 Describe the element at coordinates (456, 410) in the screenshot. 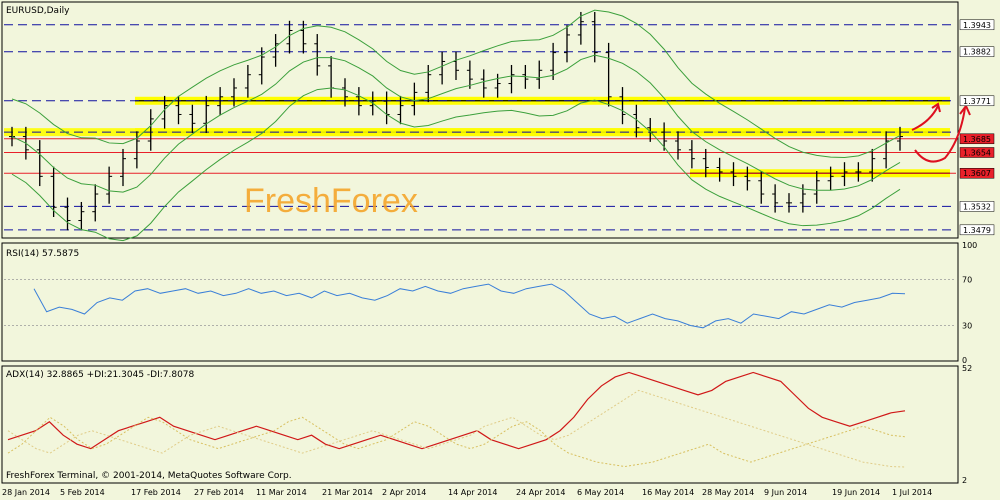

I see `adx-line` at that location.